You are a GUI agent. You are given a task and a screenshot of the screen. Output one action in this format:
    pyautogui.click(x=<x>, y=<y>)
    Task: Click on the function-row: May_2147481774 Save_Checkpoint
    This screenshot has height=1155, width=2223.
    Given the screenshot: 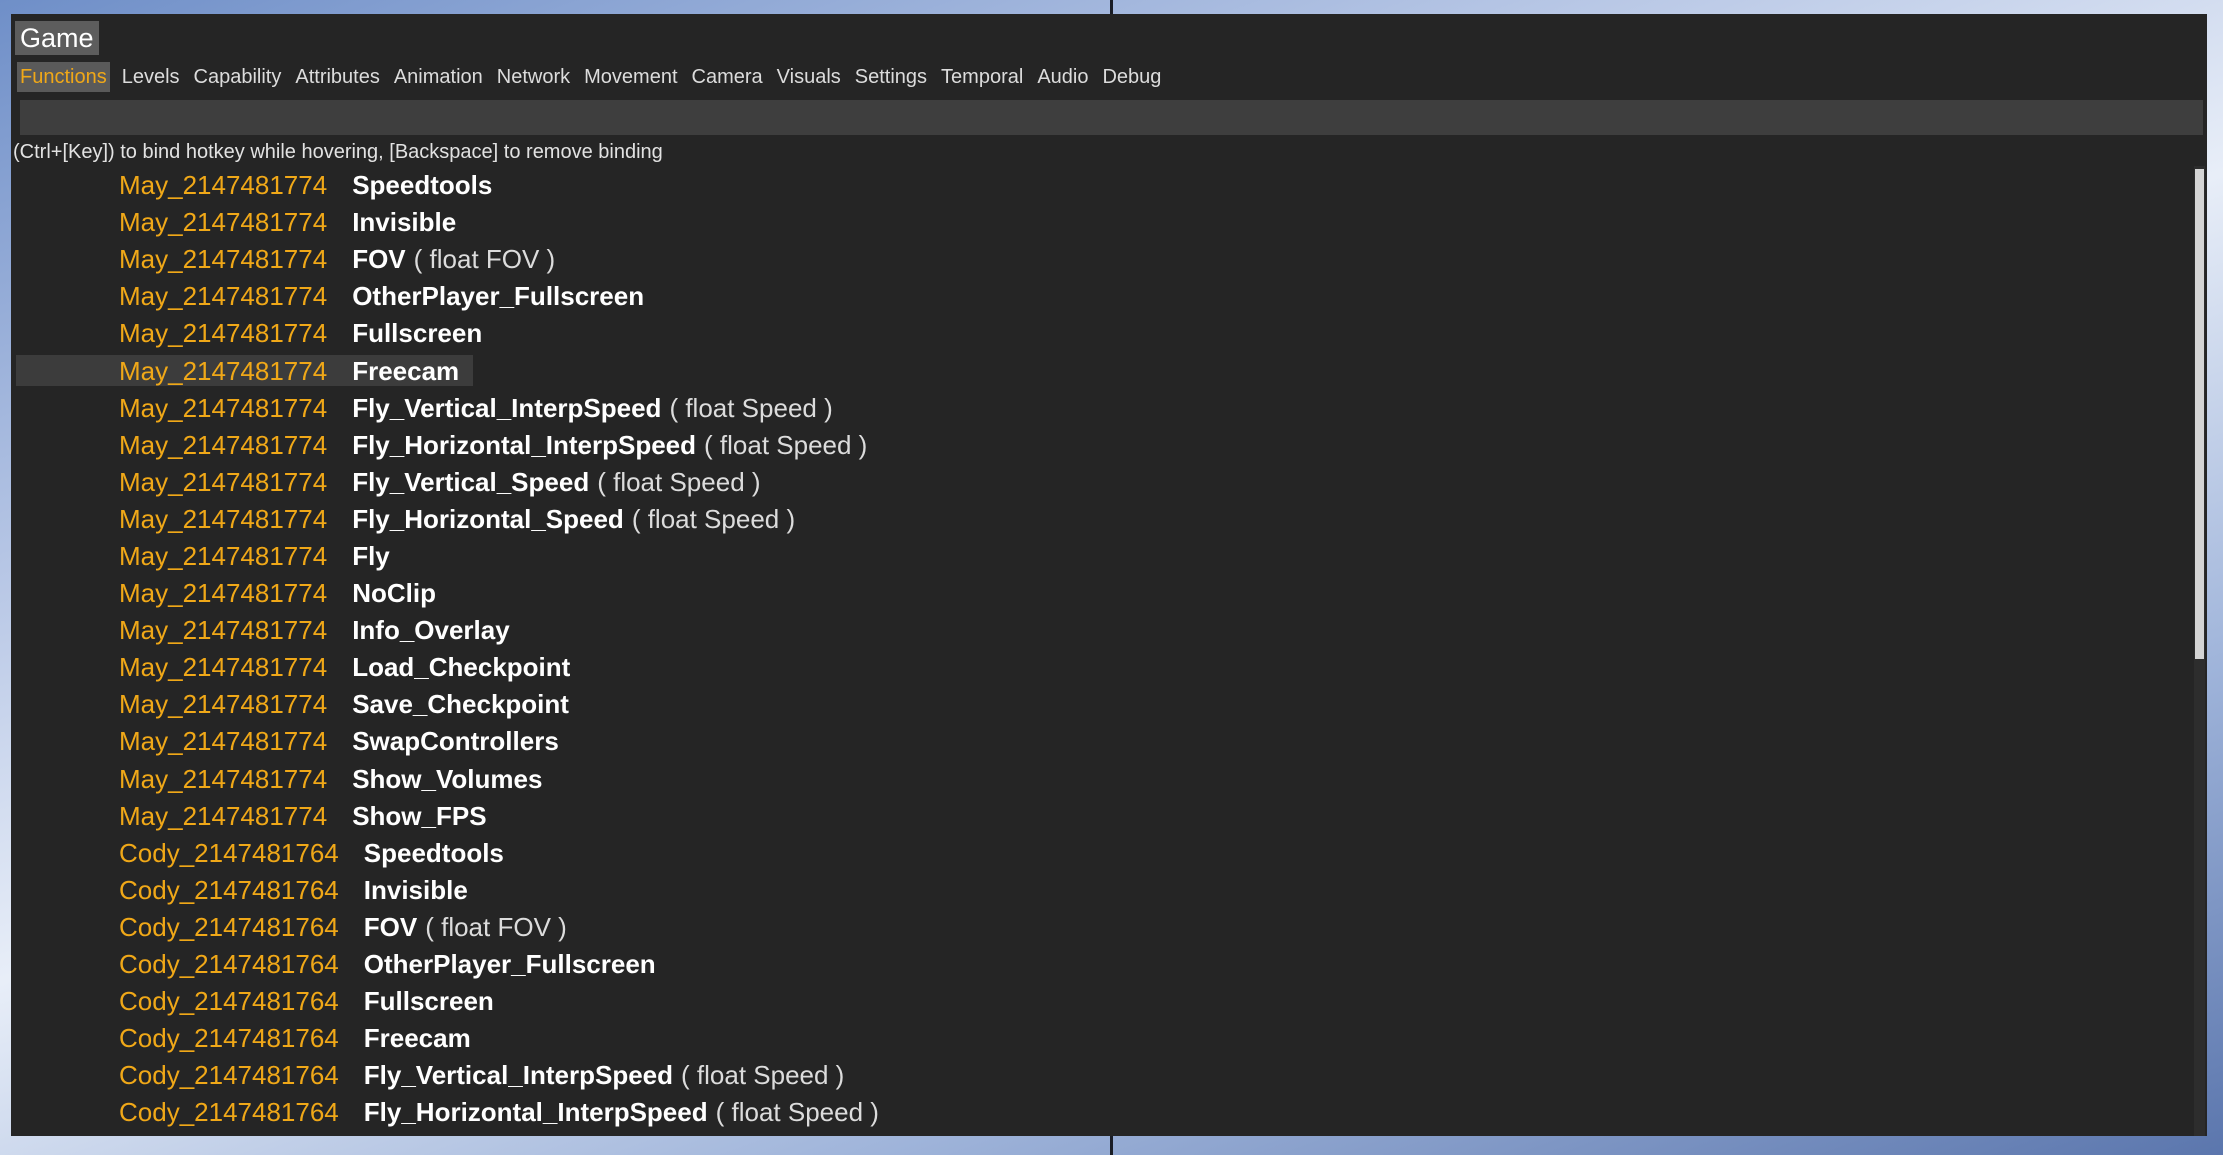 What is the action you would take?
    pyautogui.click(x=1106, y=704)
    